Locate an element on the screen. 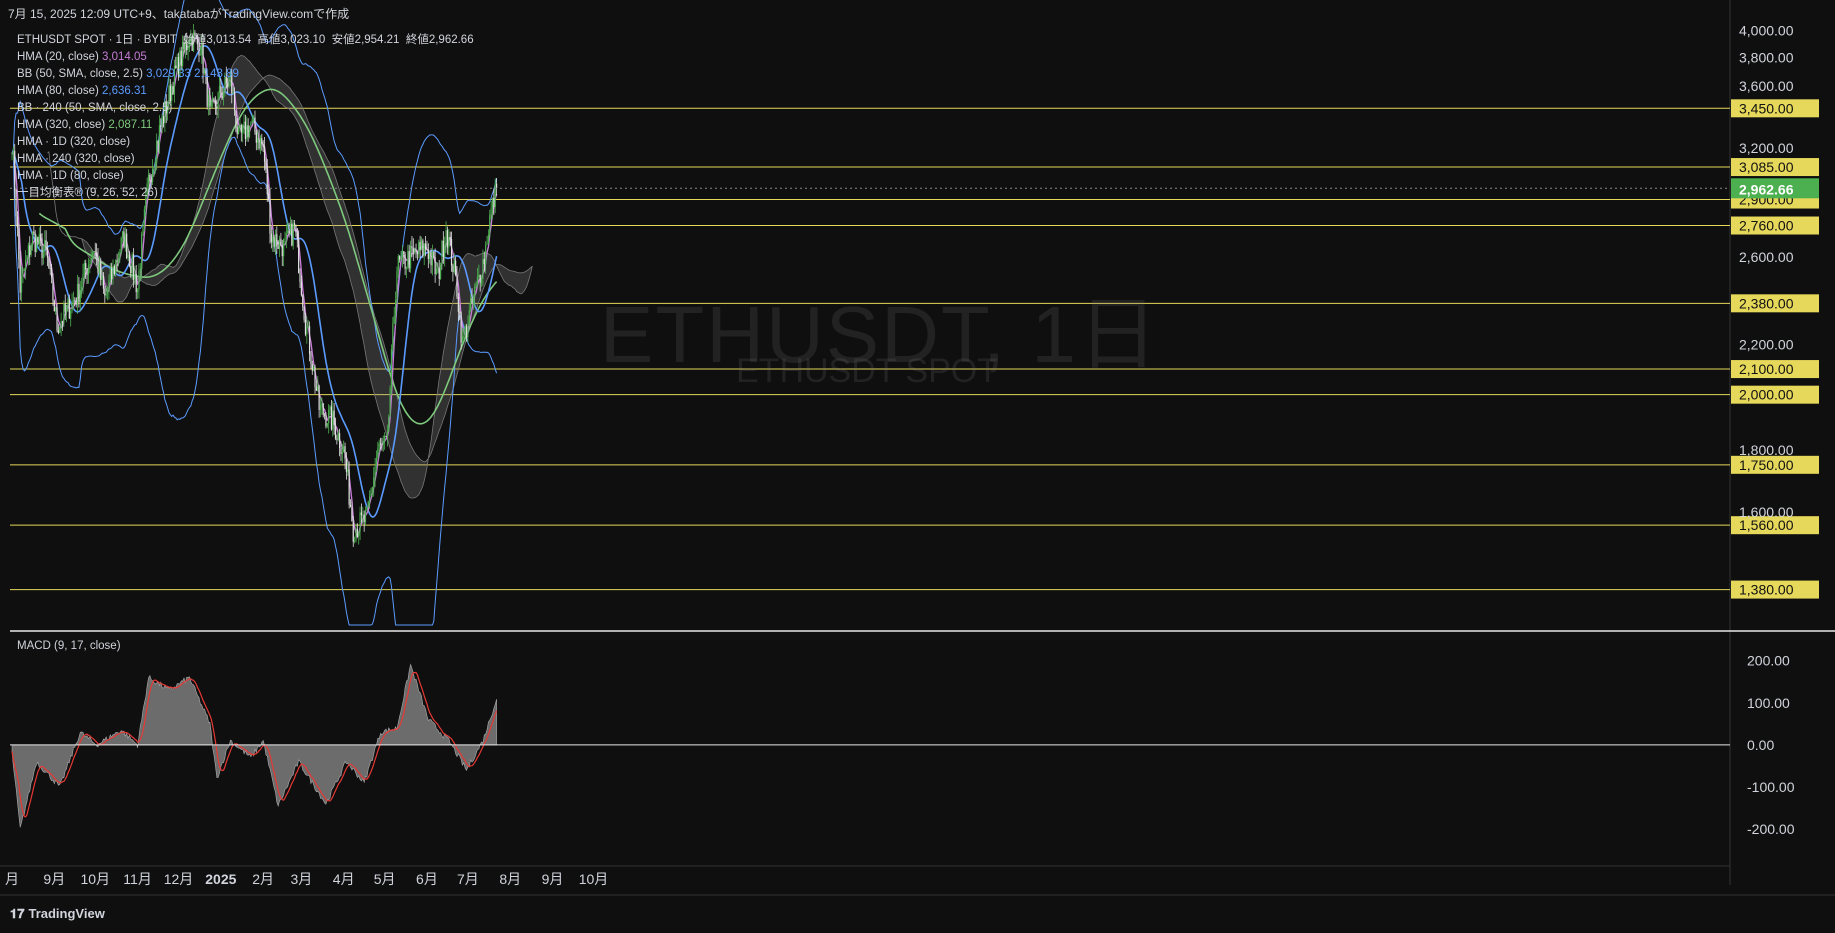 The image size is (1835, 933). indicator-name: HMA (20, close) is located at coordinates (58, 57).